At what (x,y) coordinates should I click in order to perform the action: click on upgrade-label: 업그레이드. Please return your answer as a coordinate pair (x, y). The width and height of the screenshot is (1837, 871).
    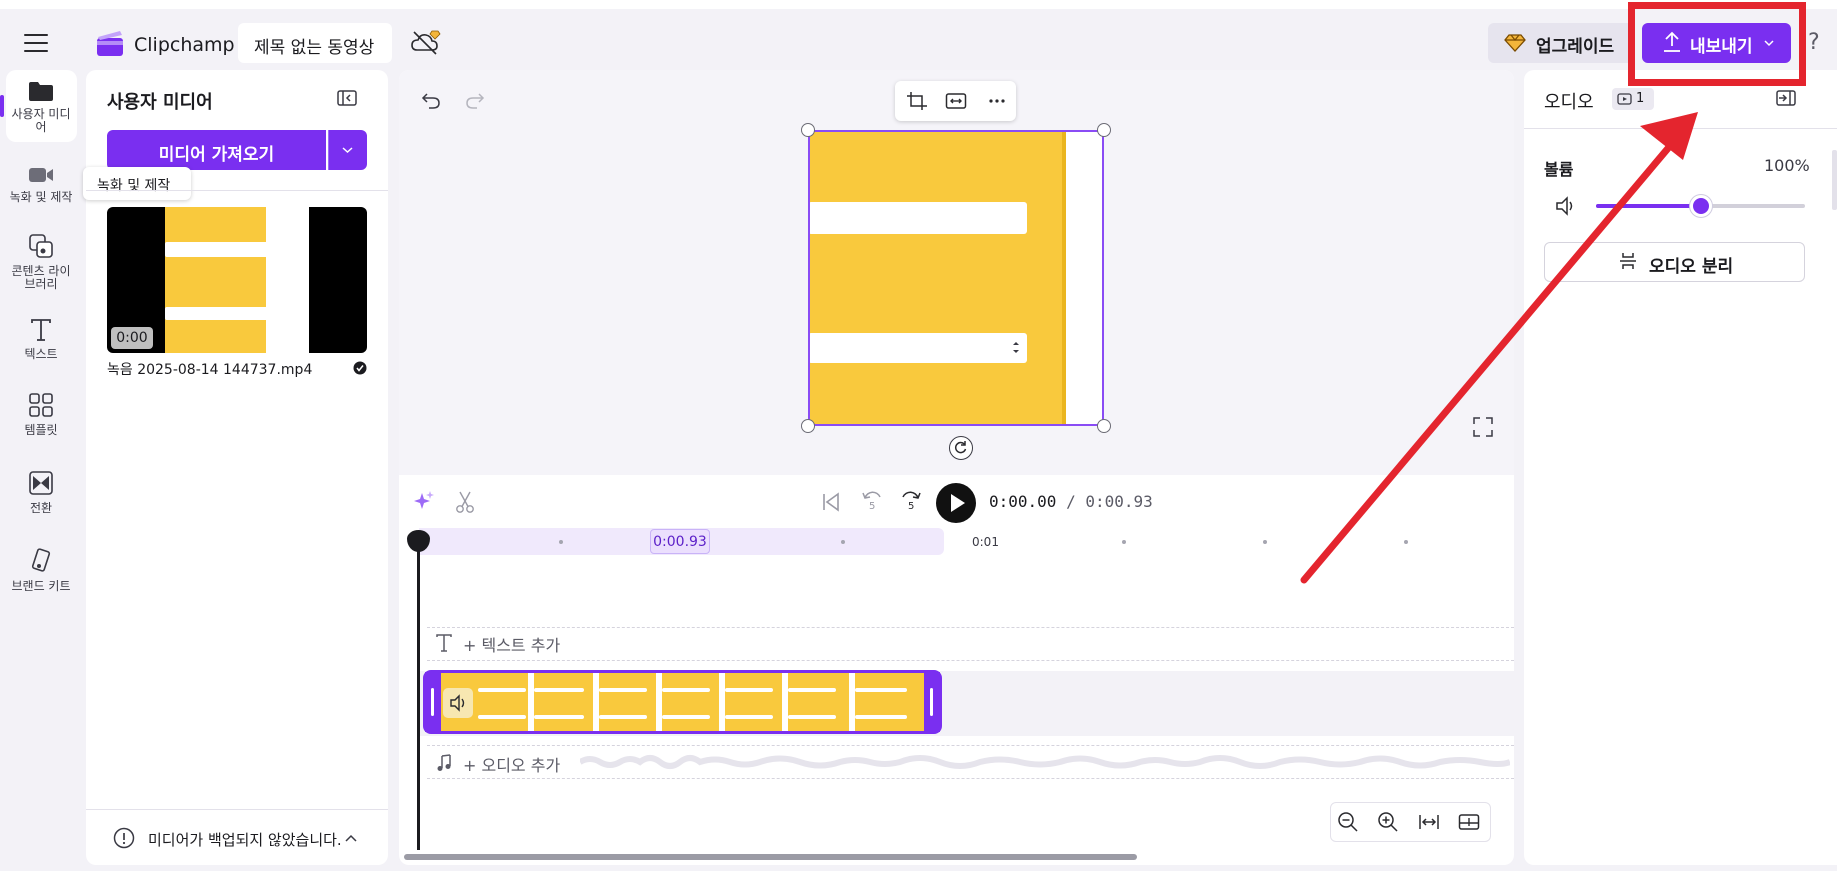
    Looking at the image, I should click on (1575, 47).